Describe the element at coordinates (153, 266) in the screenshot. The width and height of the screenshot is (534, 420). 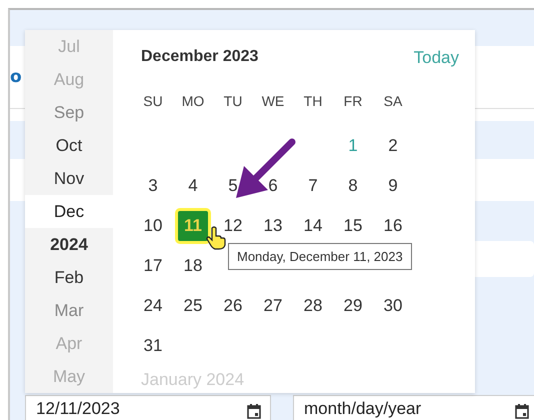
I see `day-cell: 17` at that location.